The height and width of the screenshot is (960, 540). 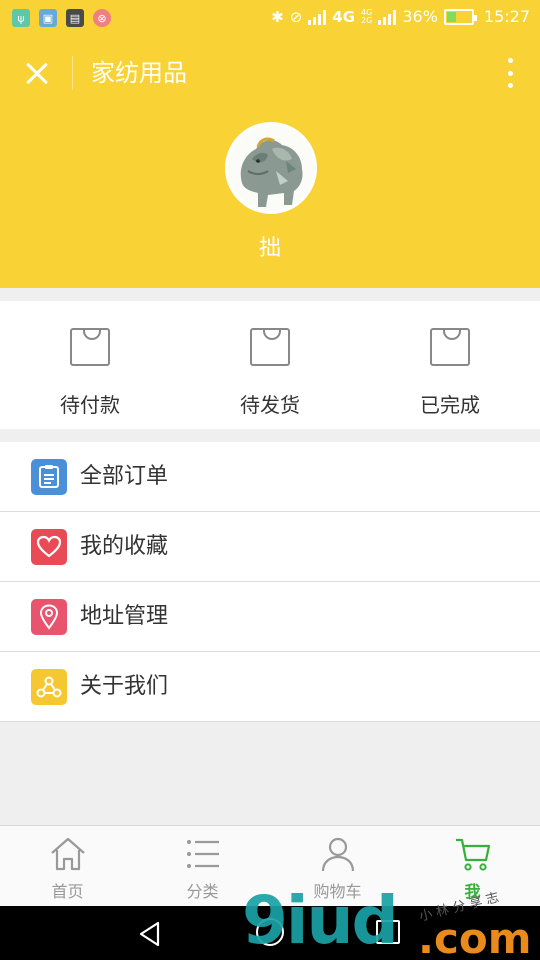 I want to click on menu-item-about: 关于我们, so click(x=270, y=687).